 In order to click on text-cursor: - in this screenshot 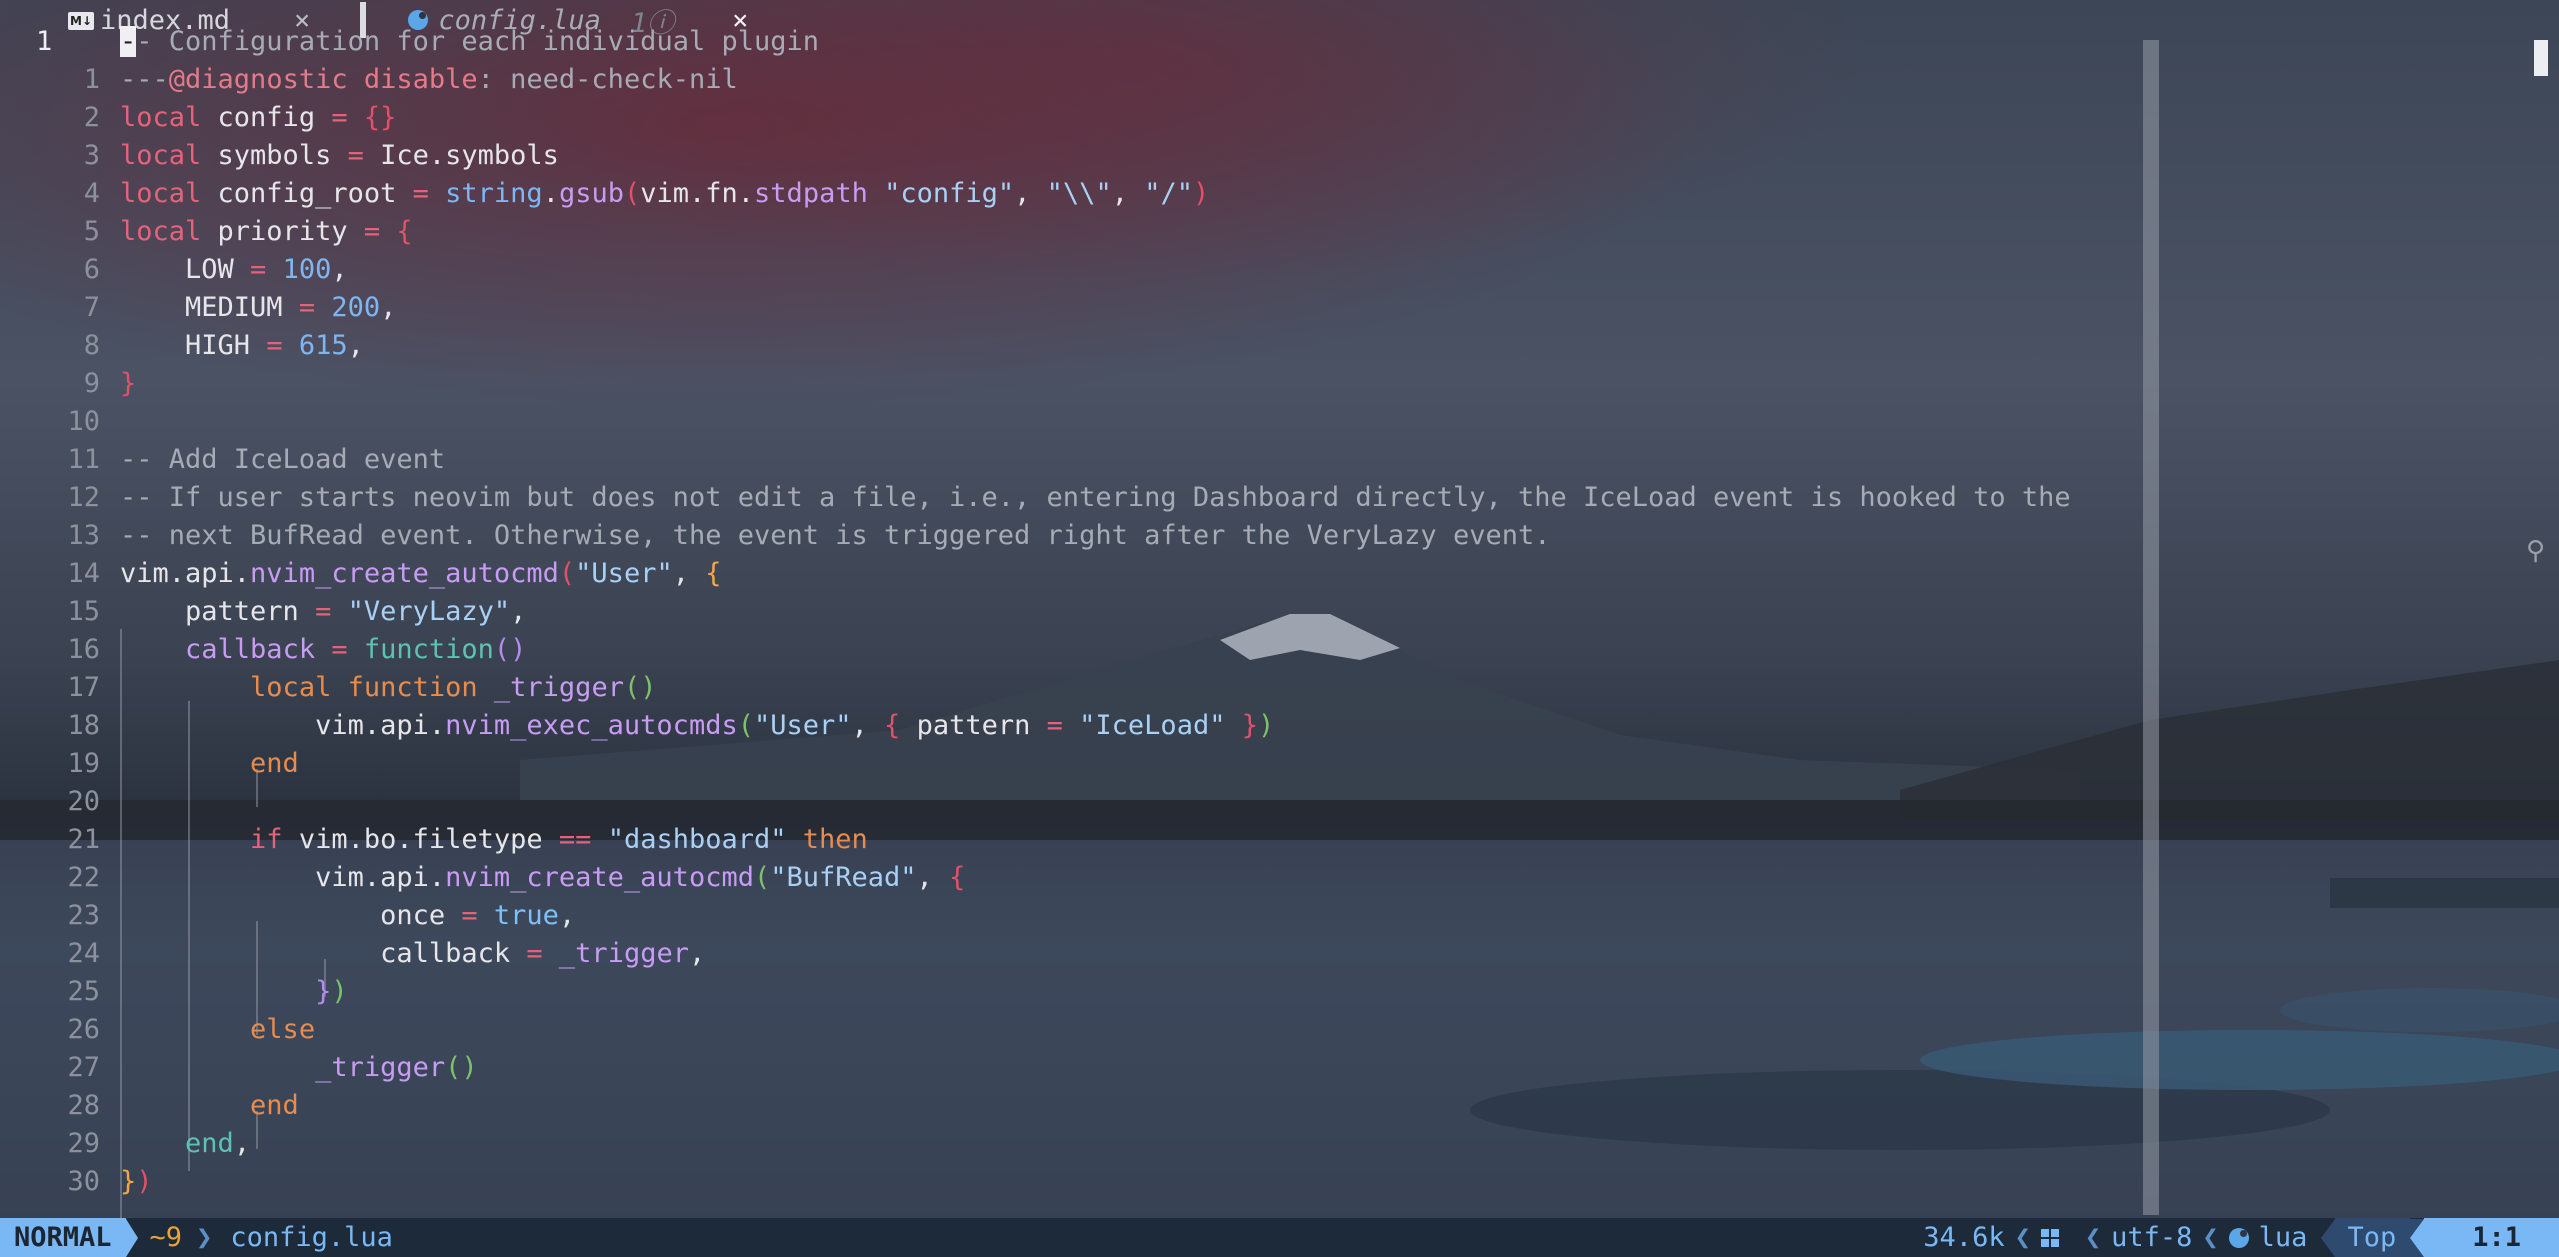, I will do `click(128, 41)`.